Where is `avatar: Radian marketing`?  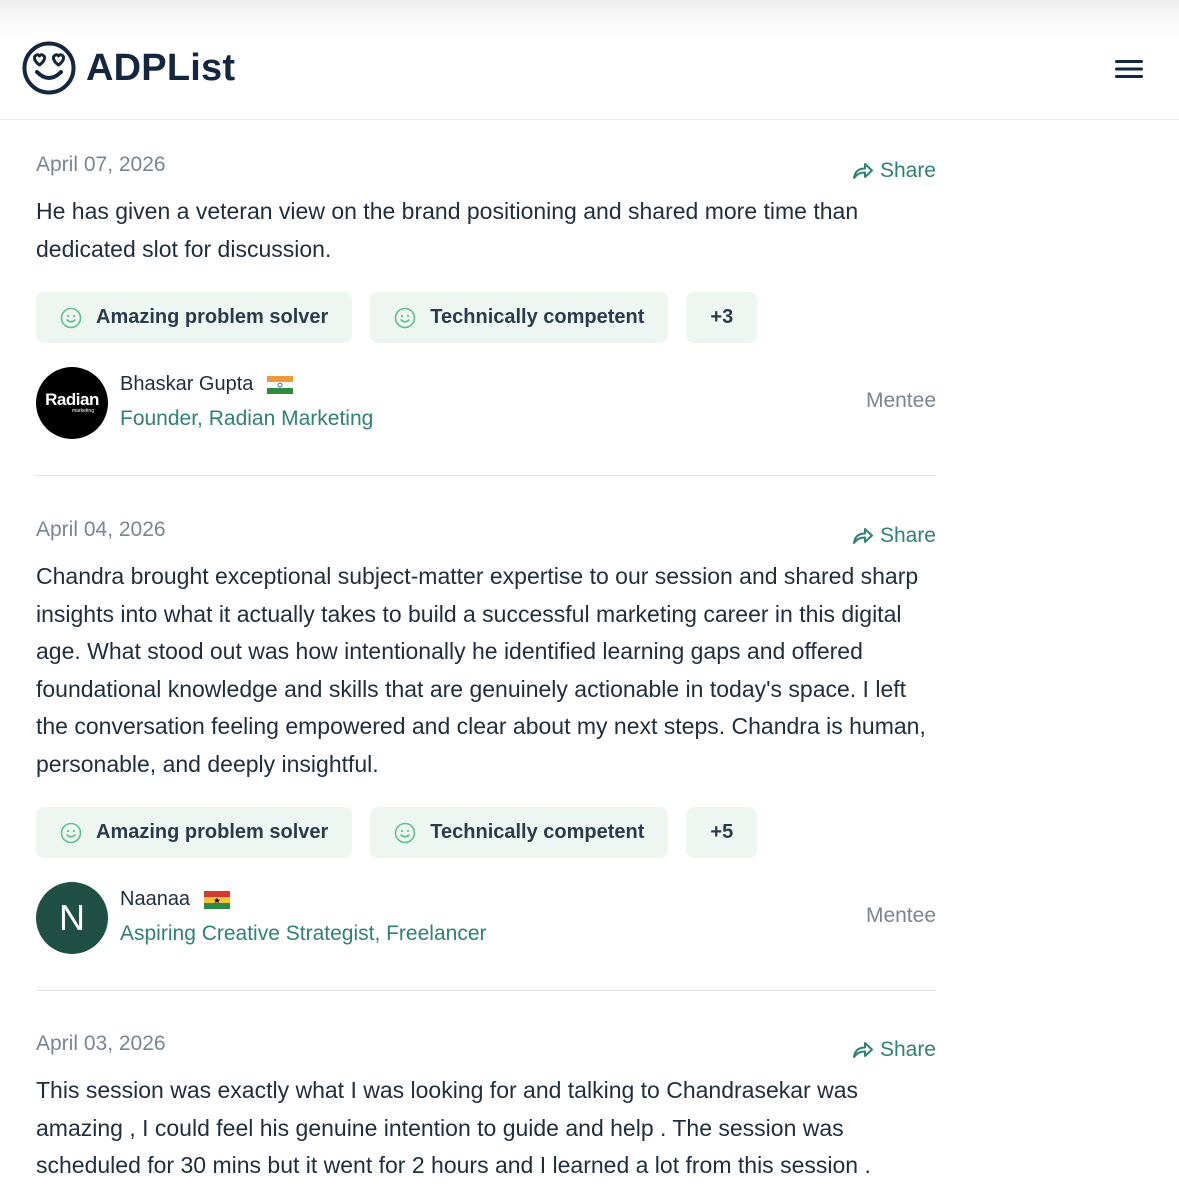
avatar: Radian marketing is located at coordinates (72, 403).